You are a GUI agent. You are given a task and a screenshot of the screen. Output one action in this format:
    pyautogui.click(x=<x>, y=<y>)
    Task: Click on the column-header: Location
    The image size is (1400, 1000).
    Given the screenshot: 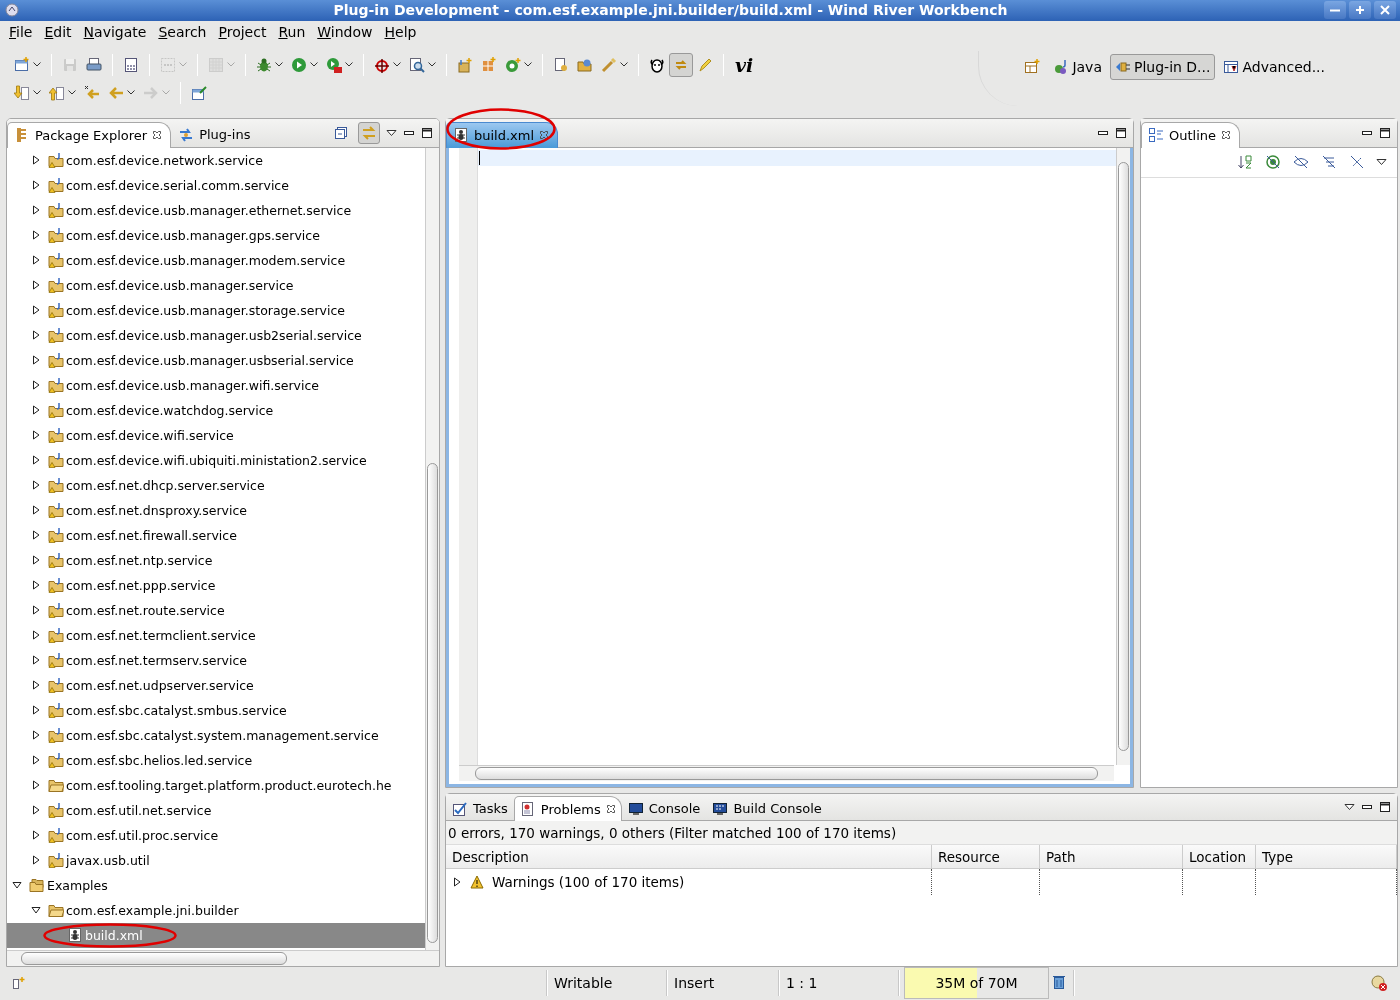 What is the action you would take?
    pyautogui.click(x=1219, y=857)
    